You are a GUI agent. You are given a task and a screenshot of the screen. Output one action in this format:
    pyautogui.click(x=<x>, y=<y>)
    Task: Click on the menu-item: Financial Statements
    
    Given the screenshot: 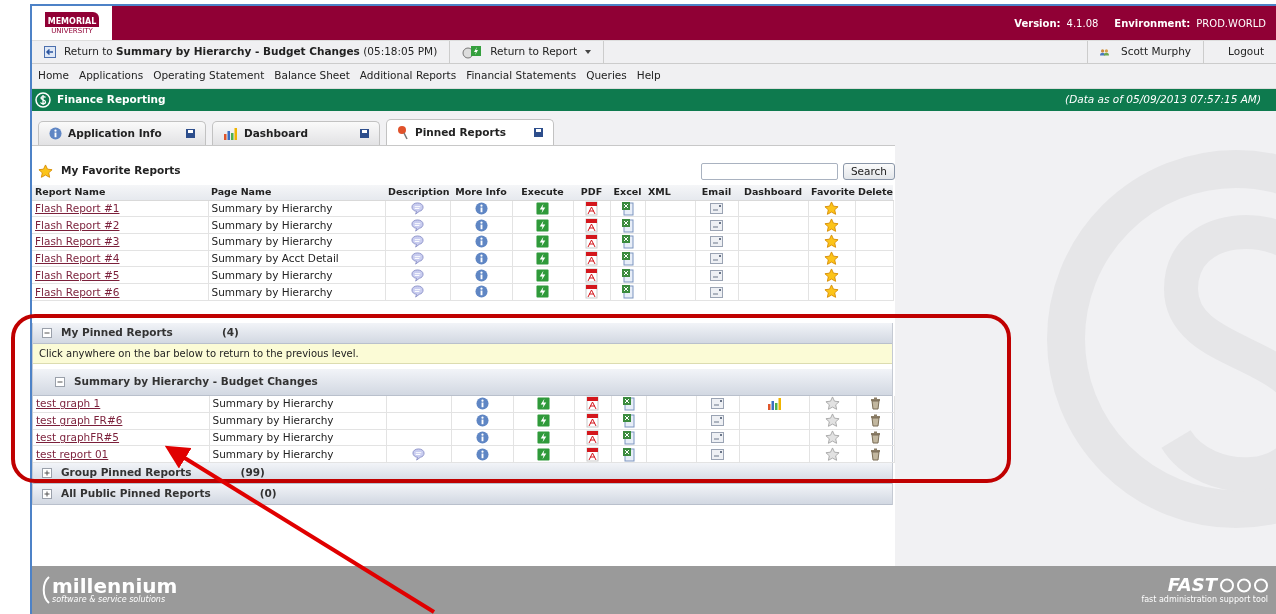 What is the action you would take?
    pyautogui.click(x=521, y=76)
    